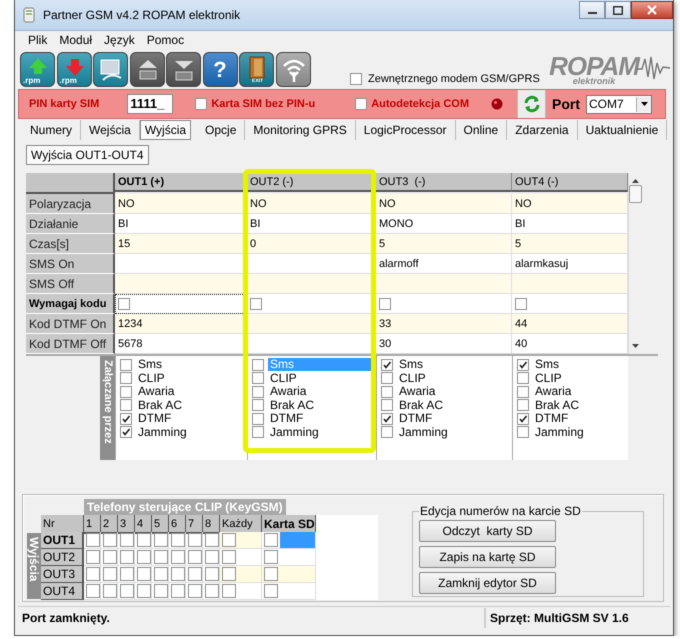 The height and width of the screenshot is (639, 680). What do you see at coordinates (150, 104) in the screenshot?
I see `pin-input: 1111_` at bounding box center [150, 104].